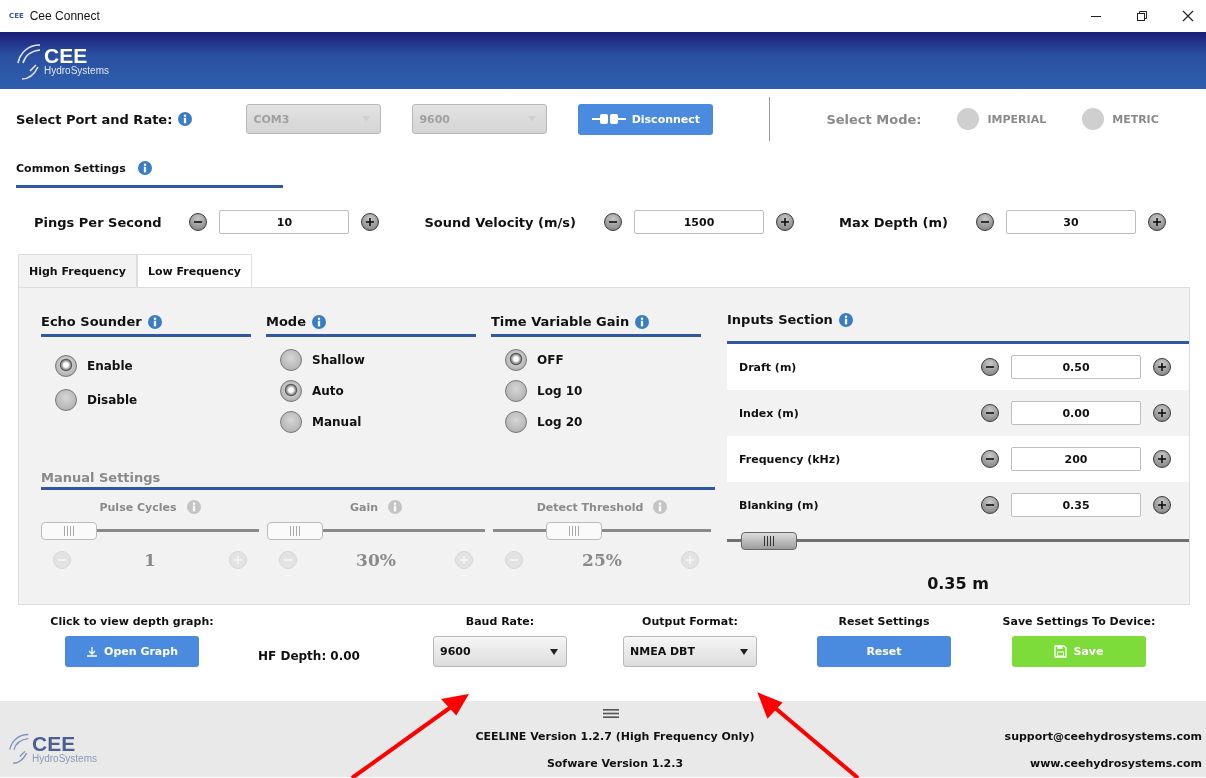  I want to click on output-format-select: NMEA DBT, so click(690, 651).